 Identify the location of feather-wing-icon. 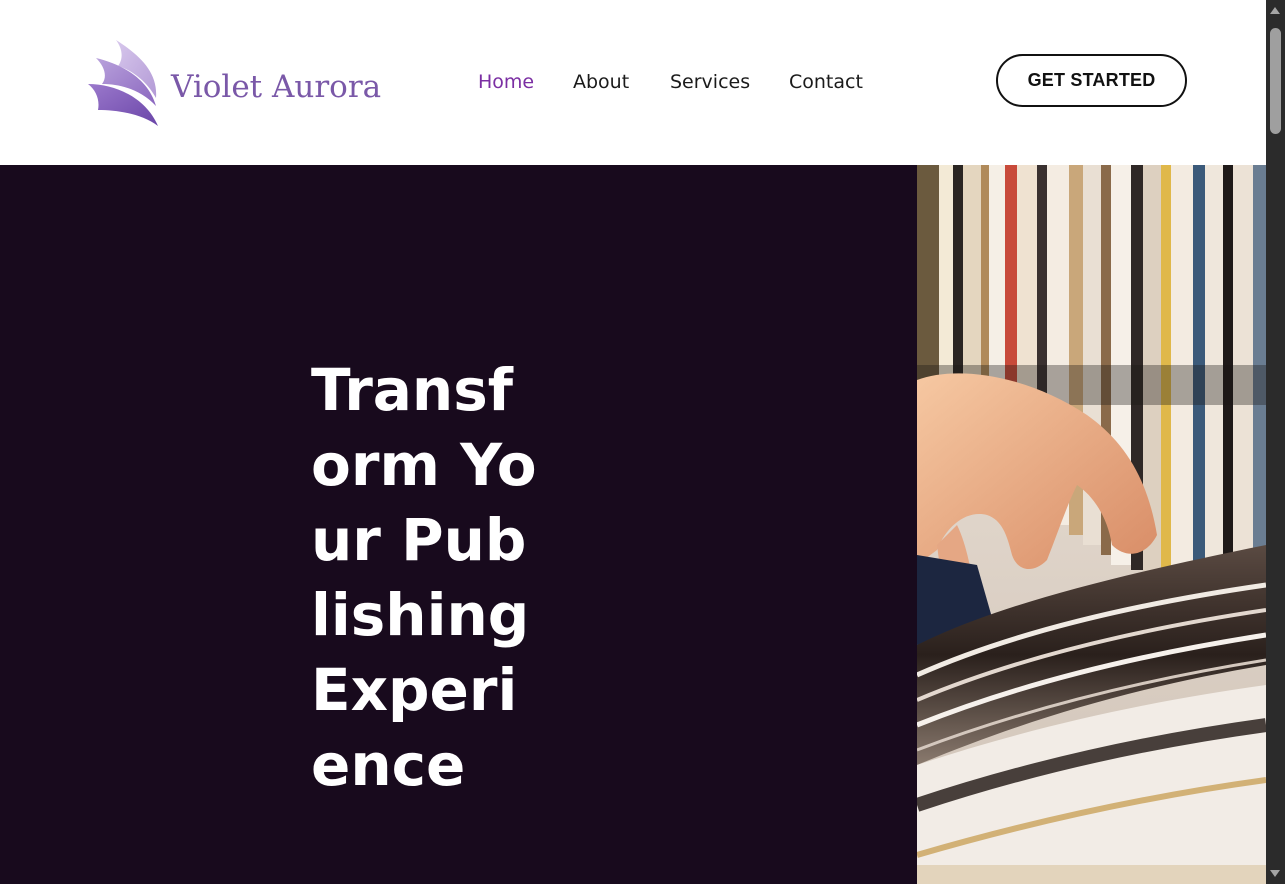
(123, 83).